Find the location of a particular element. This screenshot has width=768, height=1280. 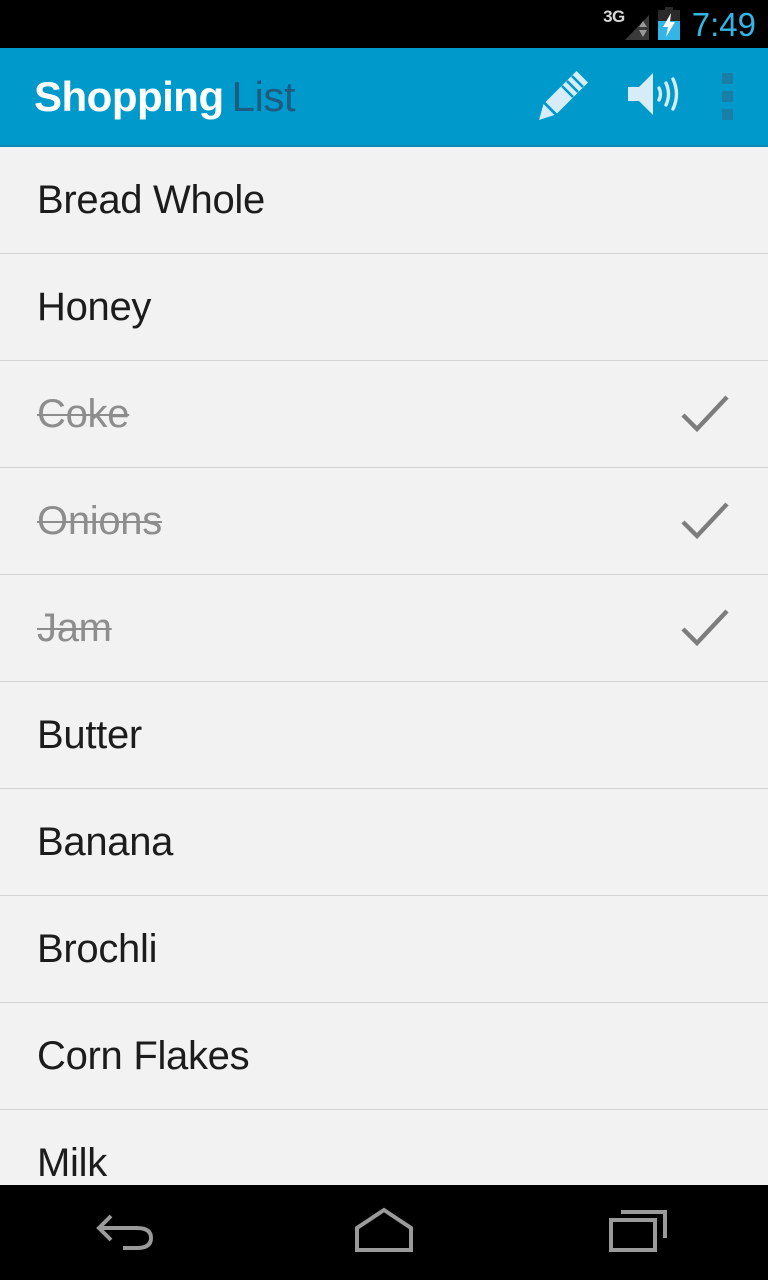

action-bar: Shopping List is located at coordinates (384, 97).